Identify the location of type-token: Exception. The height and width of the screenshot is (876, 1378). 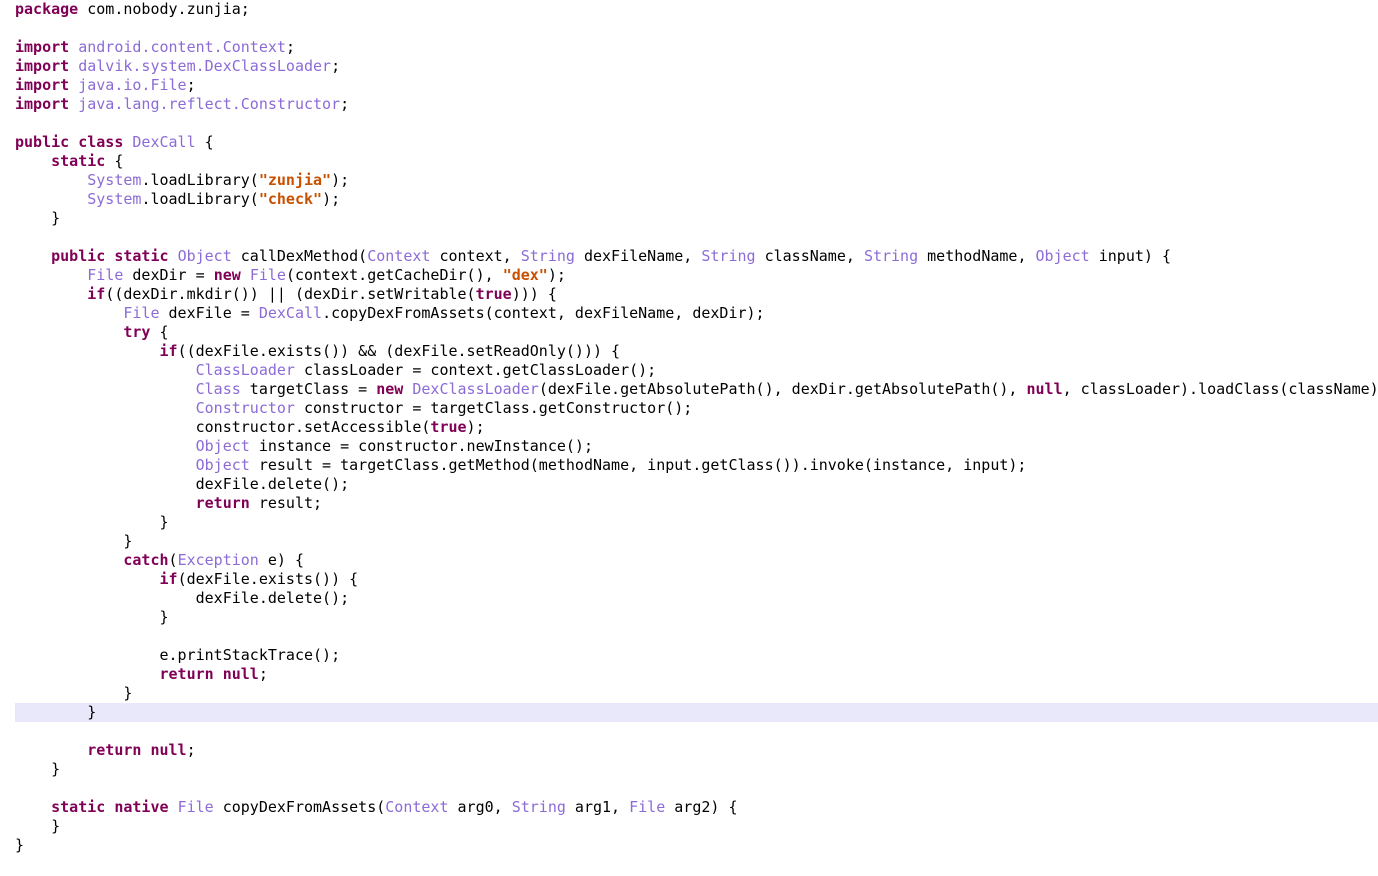
(218, 560).